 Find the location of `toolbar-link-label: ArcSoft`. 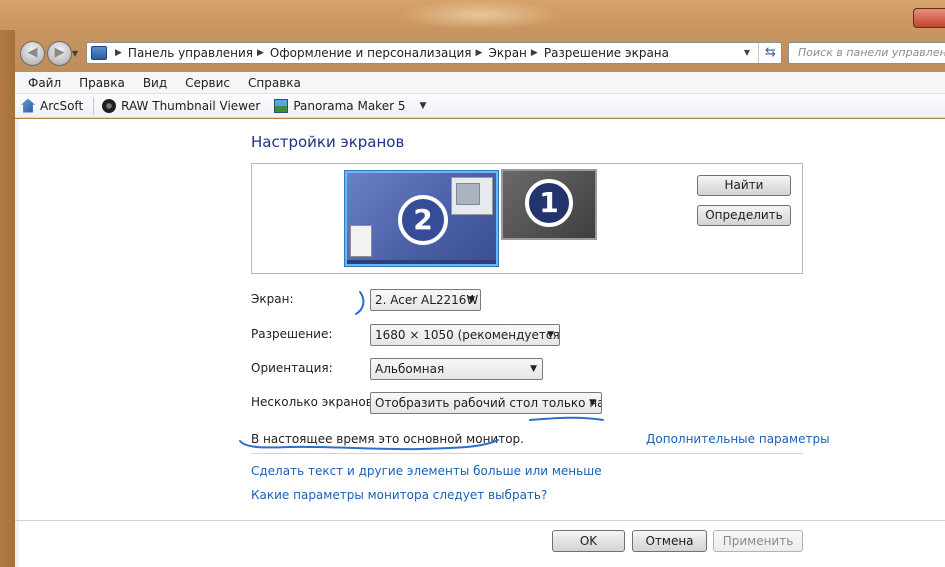

toolbar-link-label: ArcSoft is located at coordinates (62, 105).